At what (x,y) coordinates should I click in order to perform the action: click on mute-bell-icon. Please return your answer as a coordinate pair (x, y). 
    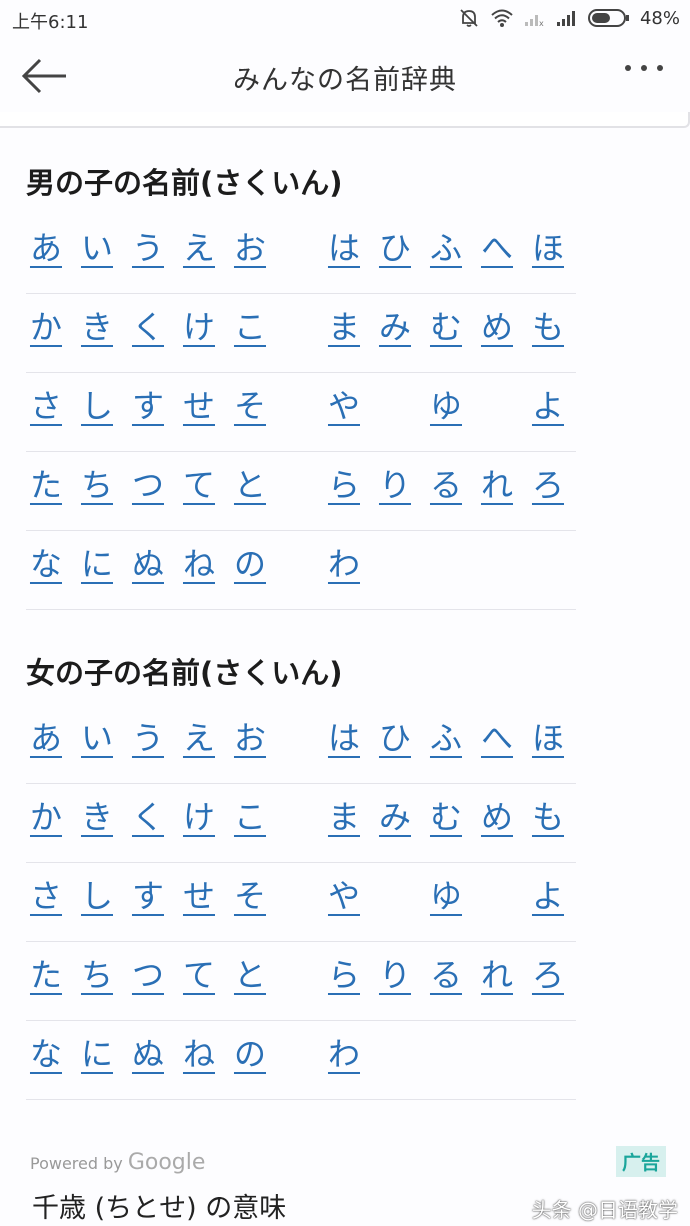
    Looking at the image, I should click on (469, 18).